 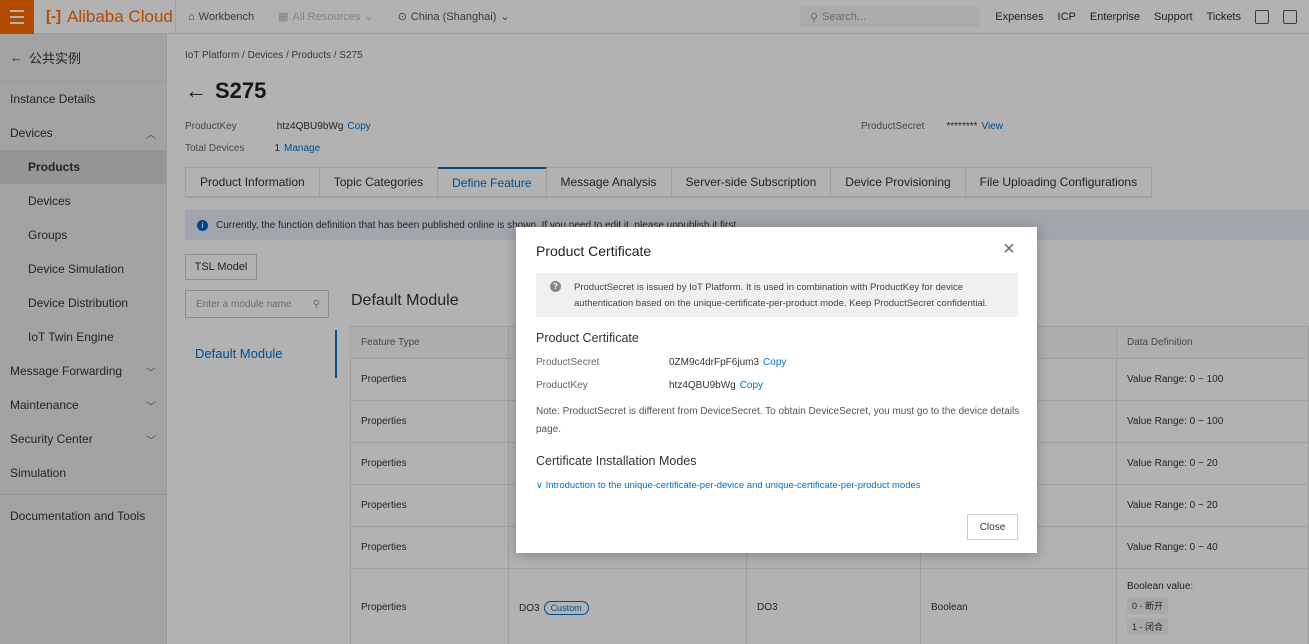 I want to click on installation-modes-title: Certificate Installation Modes, so click(x=616, y=461).